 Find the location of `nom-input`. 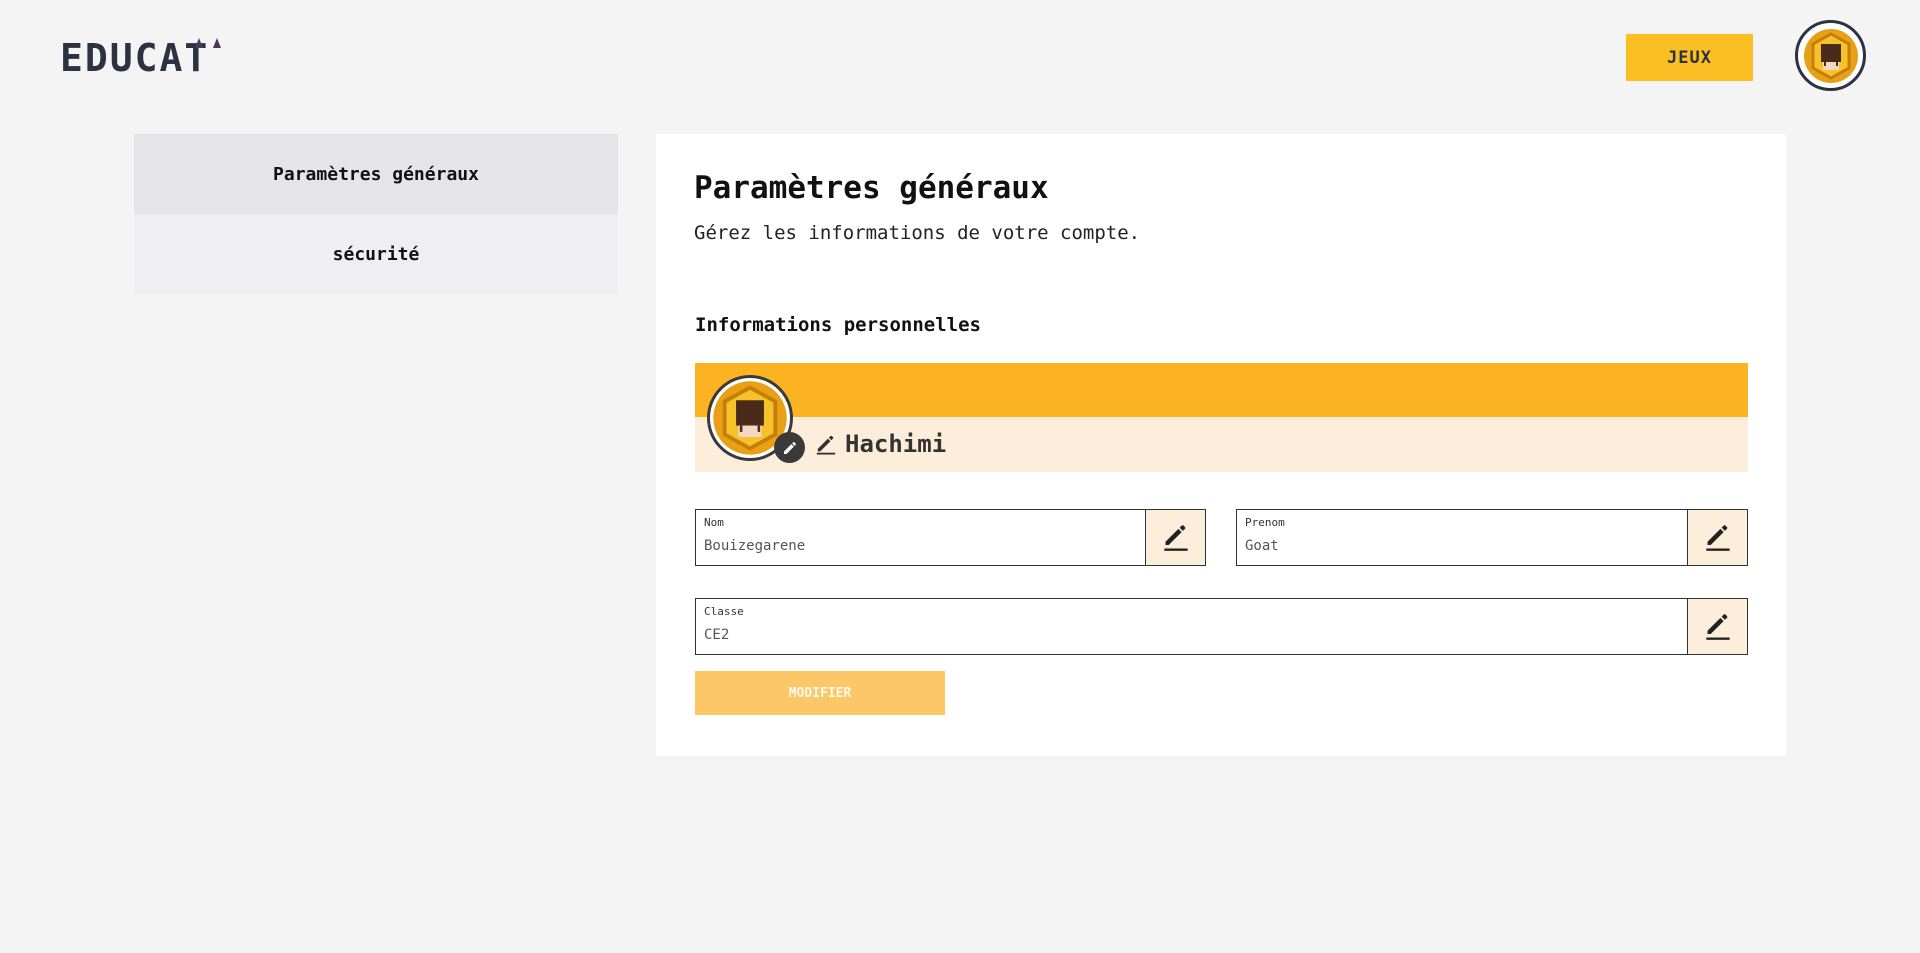

nom-input is located at coordinates (920, 546).